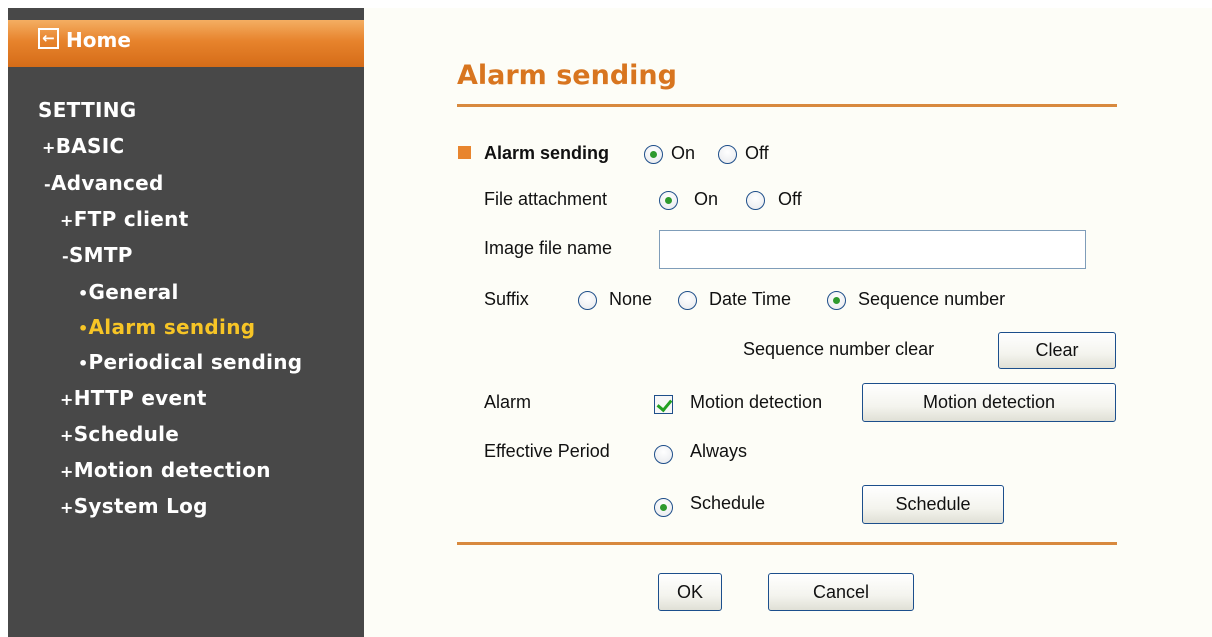 Image resolution: width=1212 pixels, height=637 pixels. What do you see at coordinates (663, 454) in the screenshot?
I see `effective-period-always-radio` at bounding box center [663, 454].